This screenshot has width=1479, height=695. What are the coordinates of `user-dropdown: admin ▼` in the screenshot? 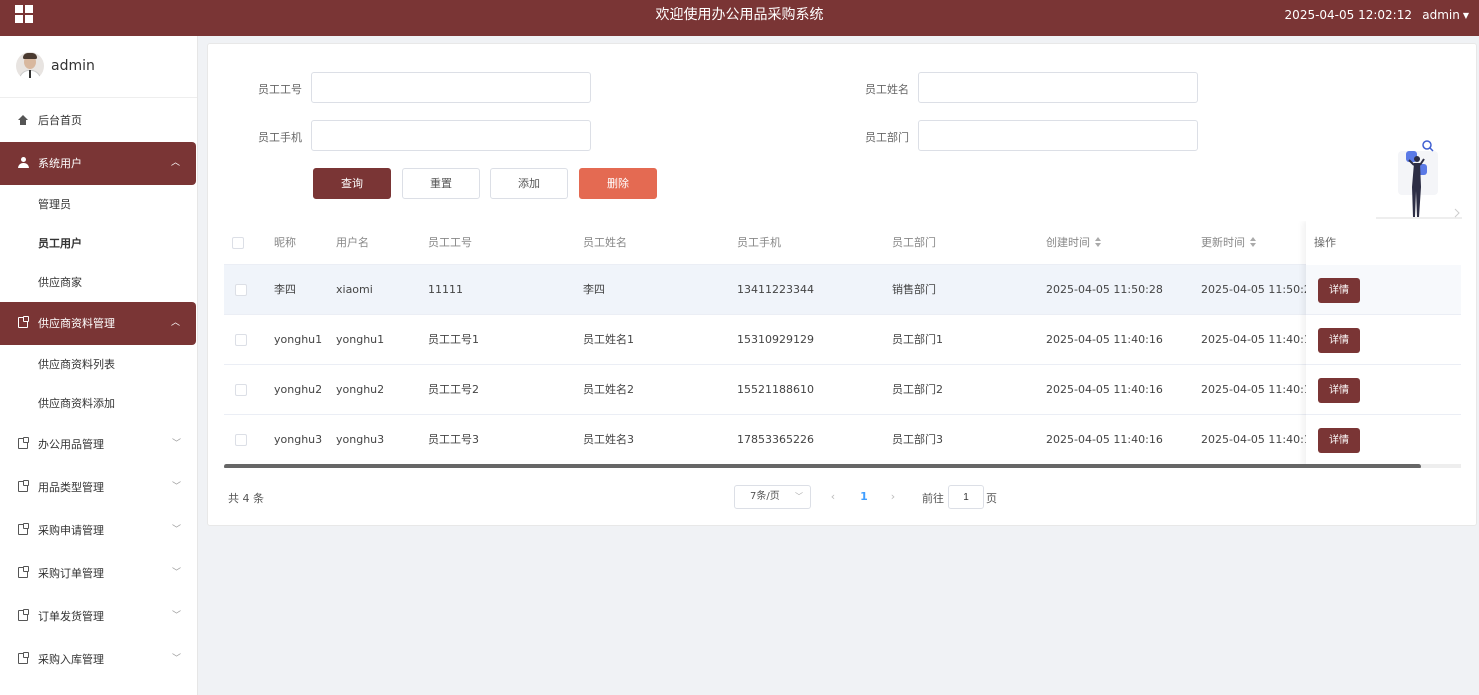 It's located at (1445, 15).